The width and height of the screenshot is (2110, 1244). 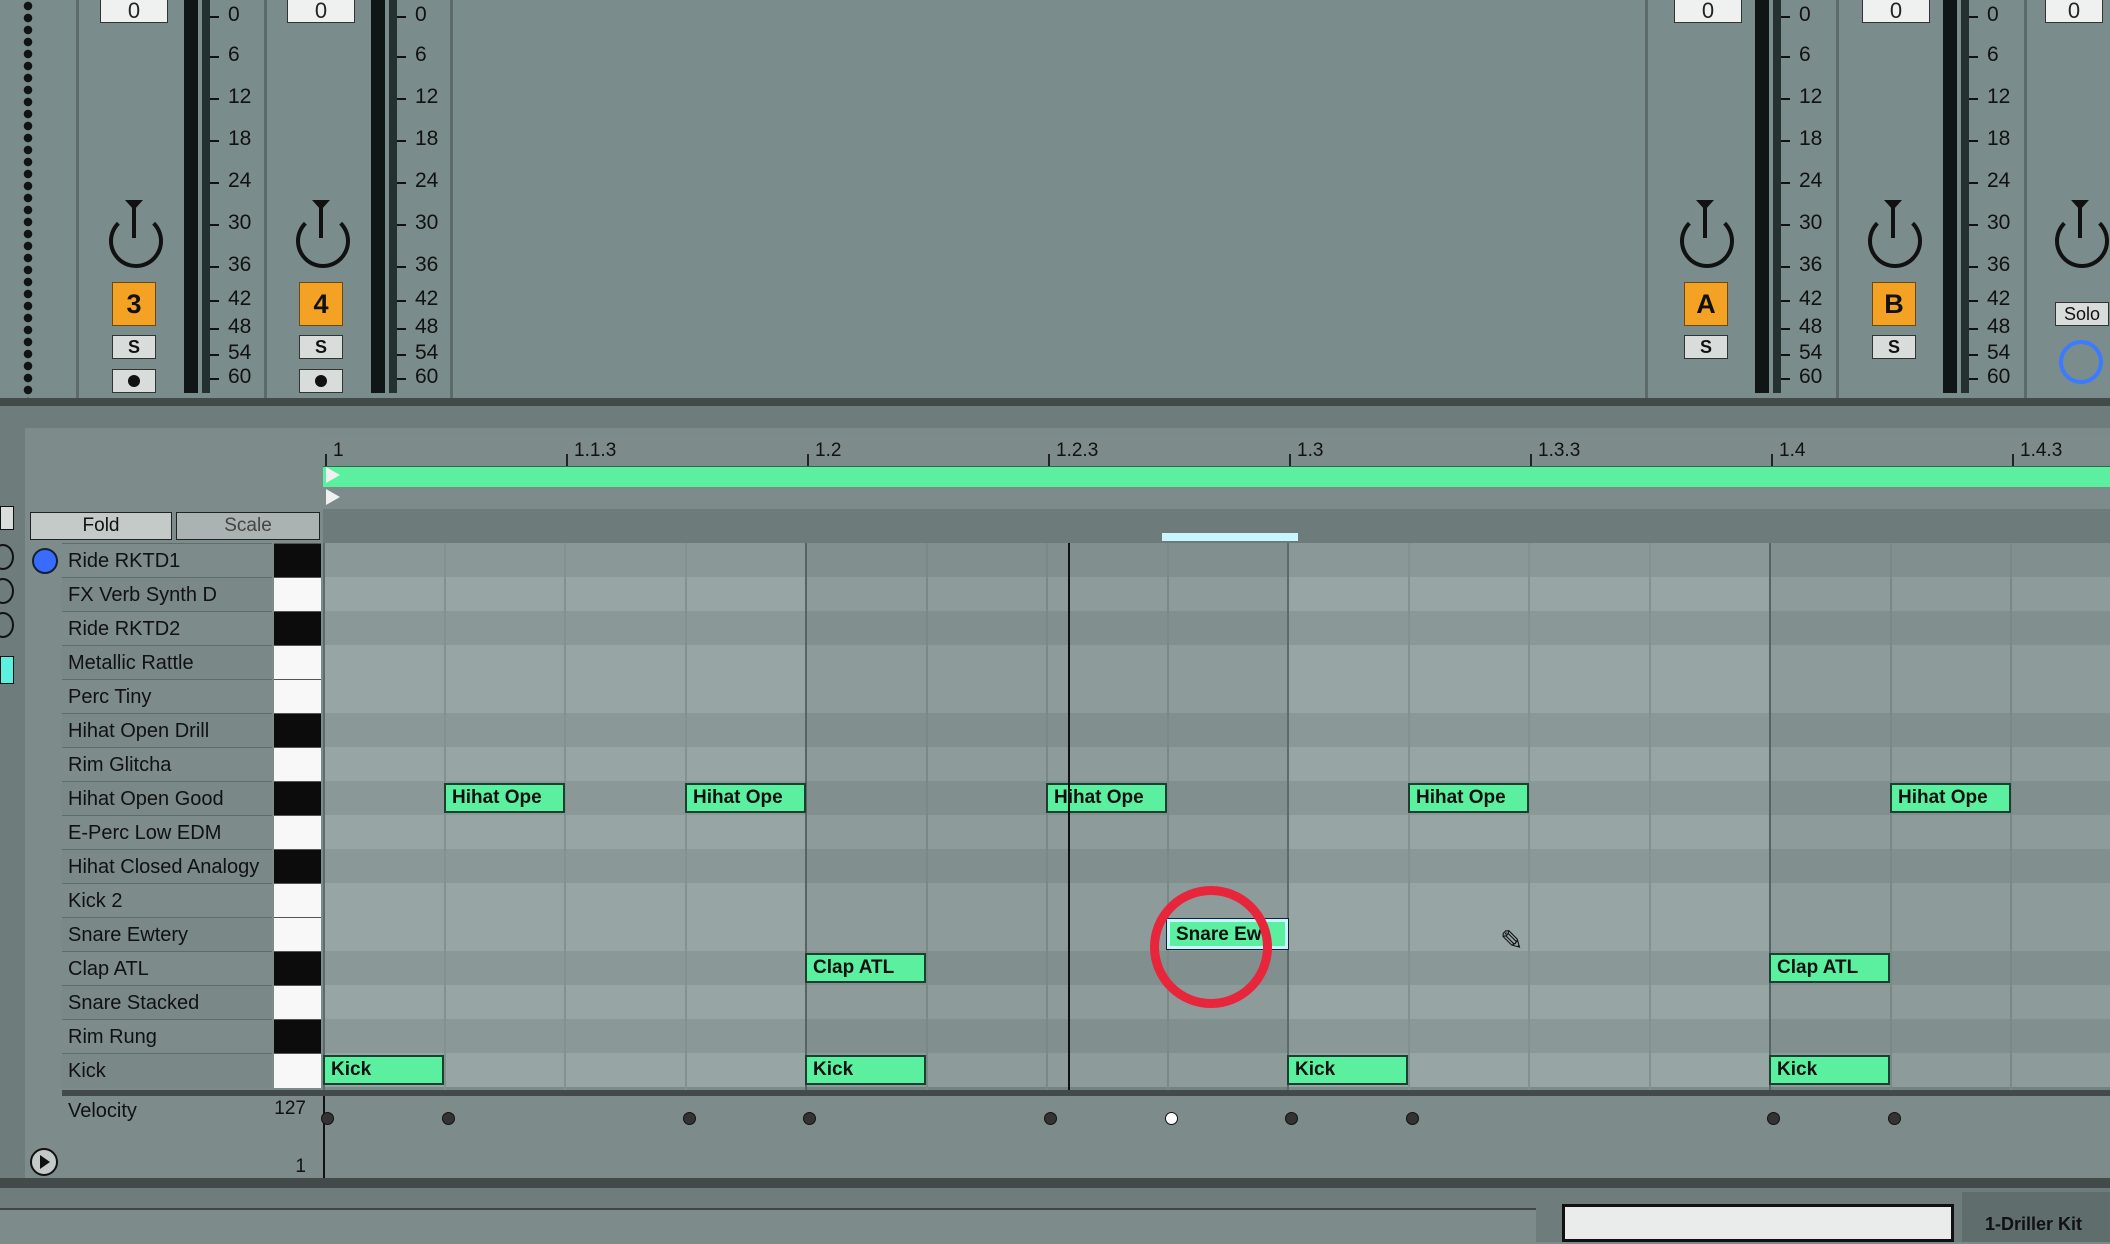 I want to click on preview-toggle-icon, so click(x=45, y=561).